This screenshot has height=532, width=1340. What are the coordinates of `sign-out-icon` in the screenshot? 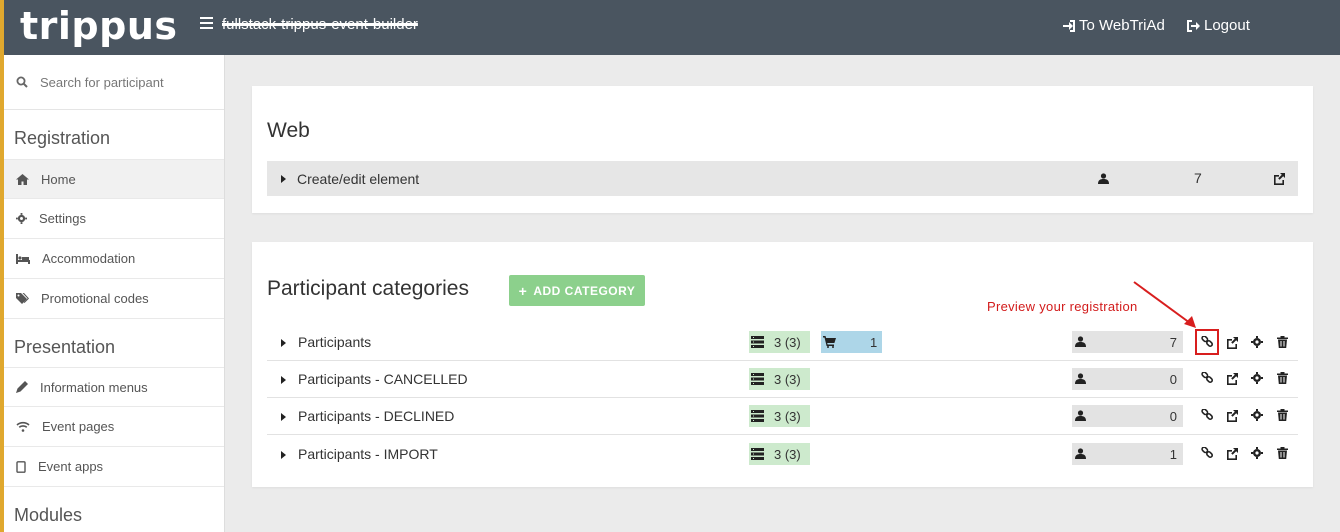 It's located at (1193, 25).